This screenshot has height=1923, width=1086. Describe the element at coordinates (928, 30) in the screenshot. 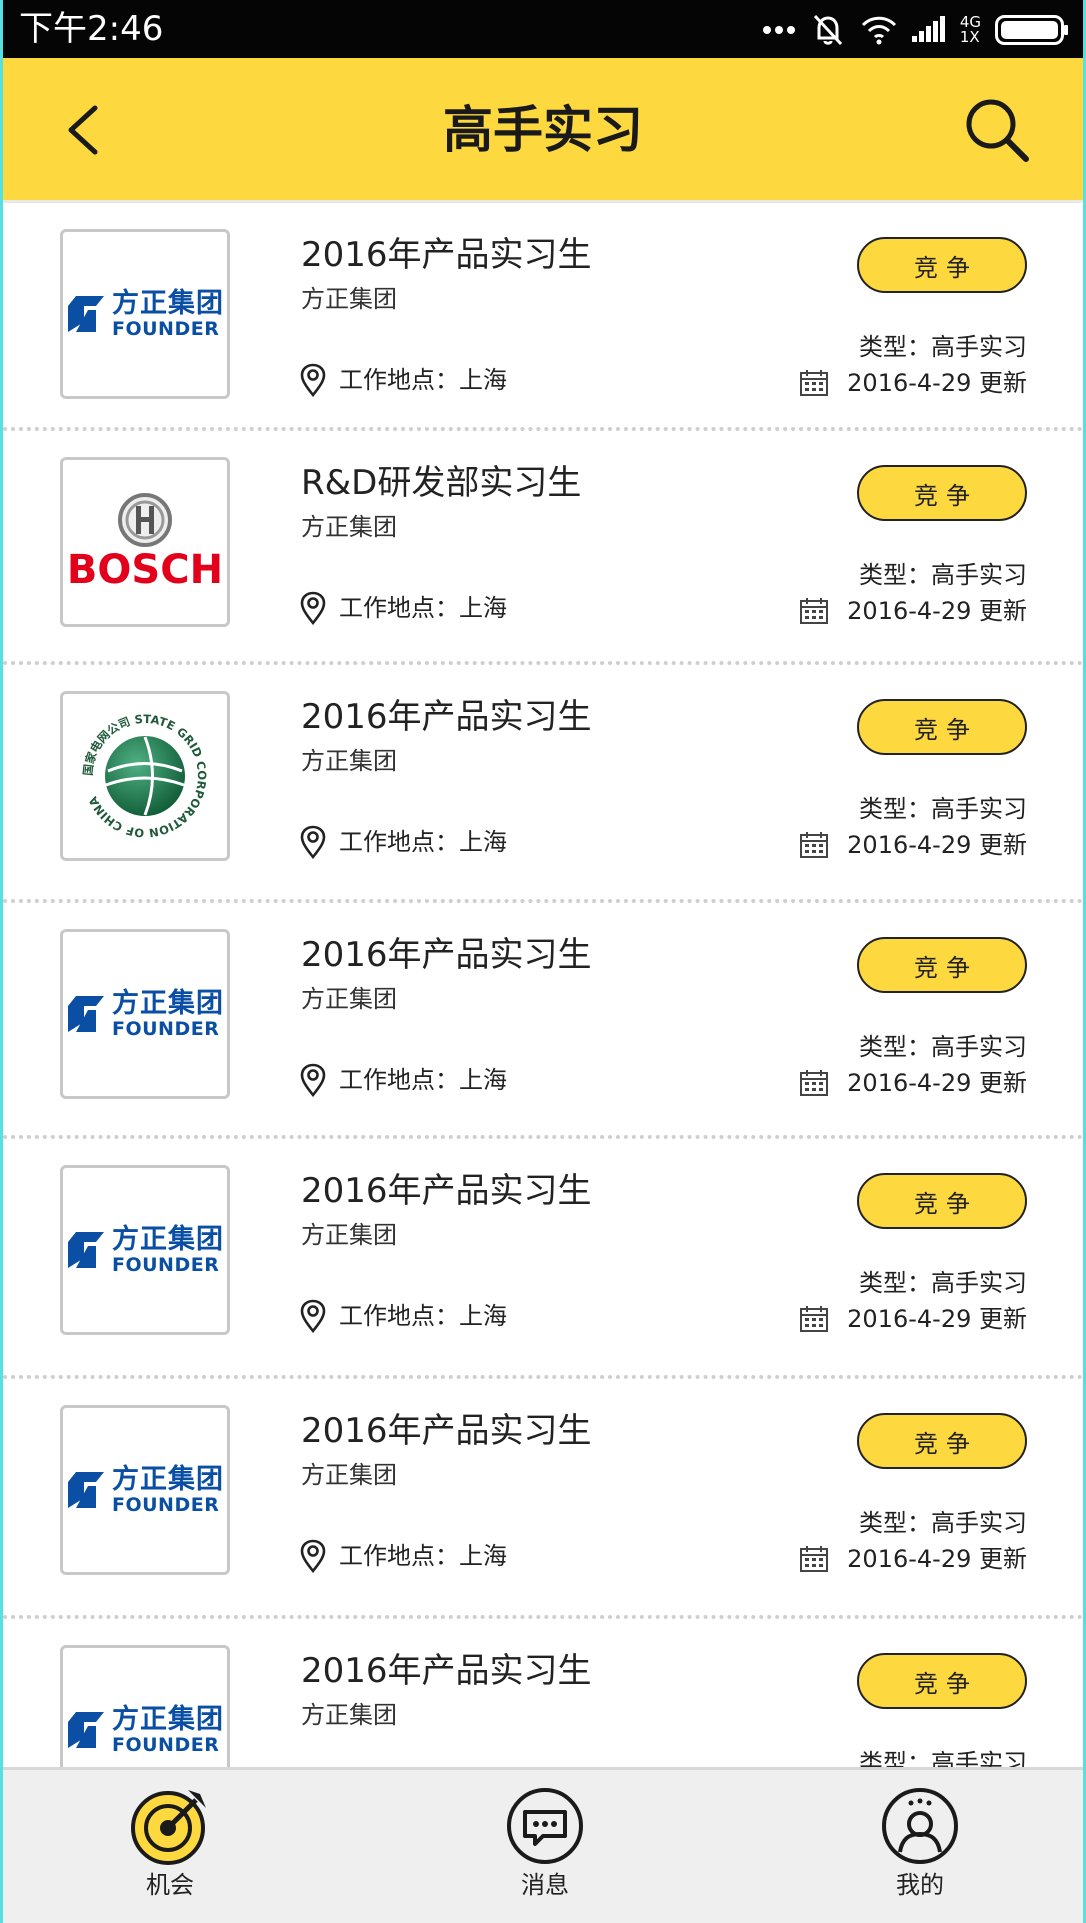

I see `signal-icon` at that location.